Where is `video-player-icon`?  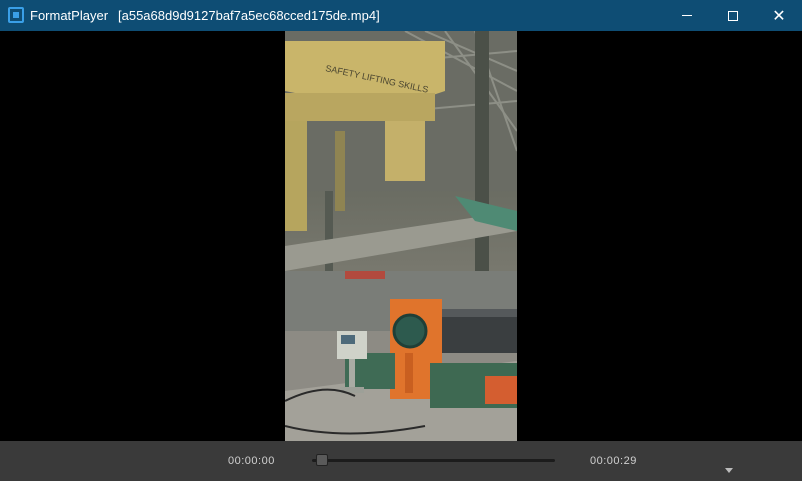 video-player-icon is located at coordinates (16, 15).